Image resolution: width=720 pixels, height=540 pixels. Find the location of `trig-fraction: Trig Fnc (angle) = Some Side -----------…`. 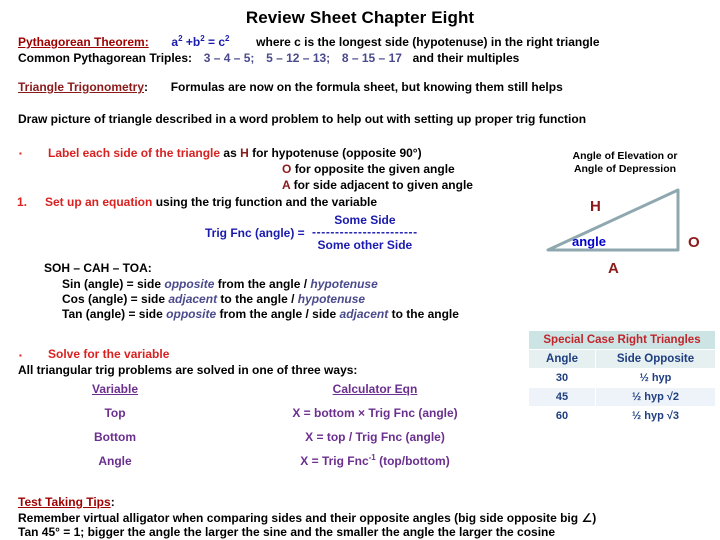

trig-fraction: Trig Fnc (angle) = Some Side -----------… is located at coordinates (311, 232).